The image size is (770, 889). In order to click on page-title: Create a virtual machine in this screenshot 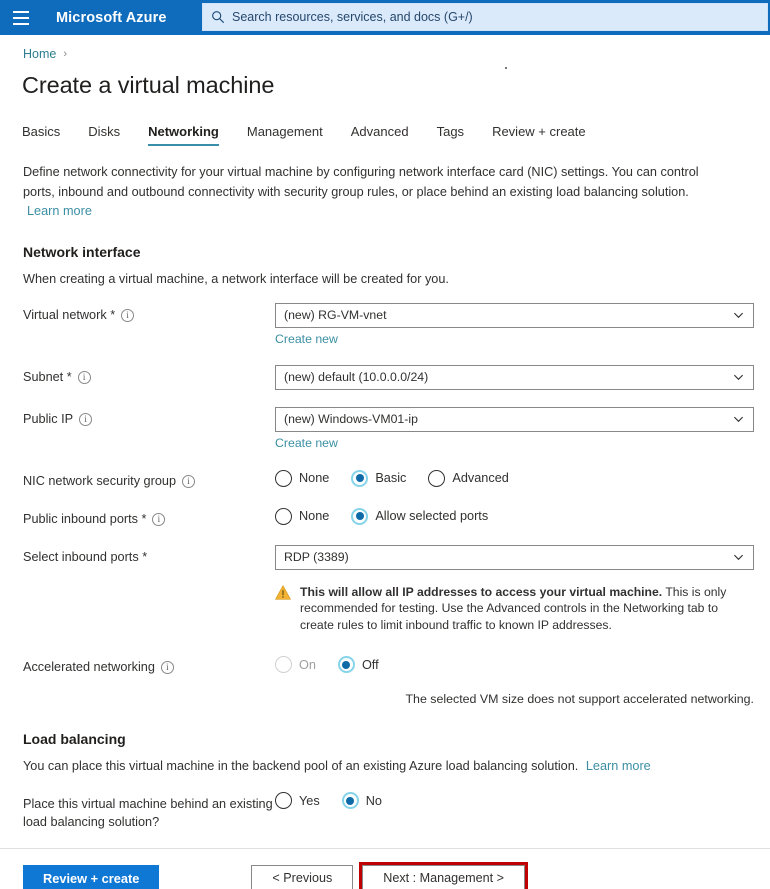, I will do `click(148, 85)`.